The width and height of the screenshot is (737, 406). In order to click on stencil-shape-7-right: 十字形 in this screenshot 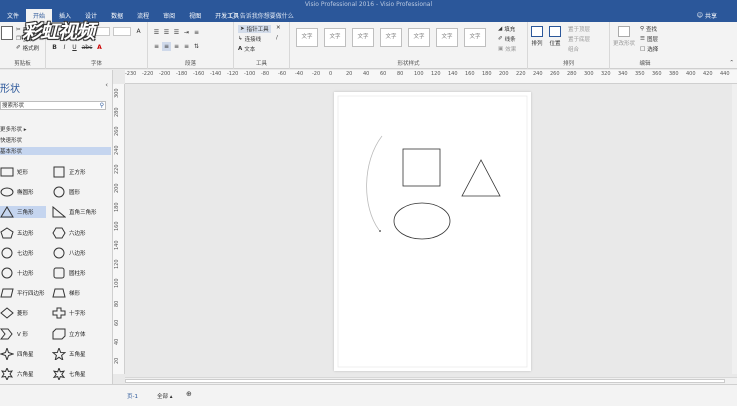, I will do `click(69, 313)`.